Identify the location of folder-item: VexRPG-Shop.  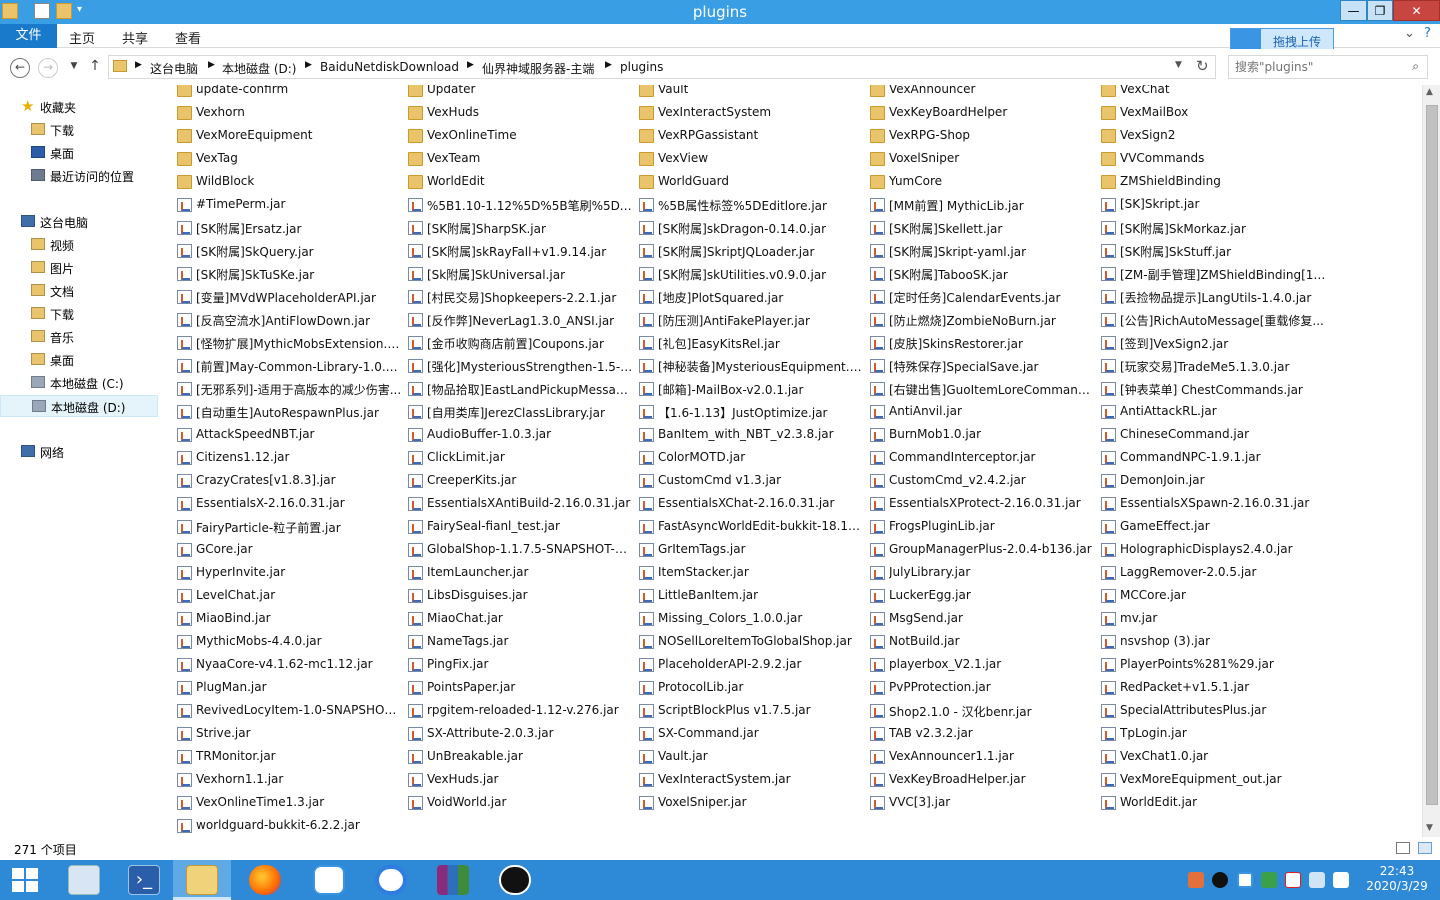
(982, 136).